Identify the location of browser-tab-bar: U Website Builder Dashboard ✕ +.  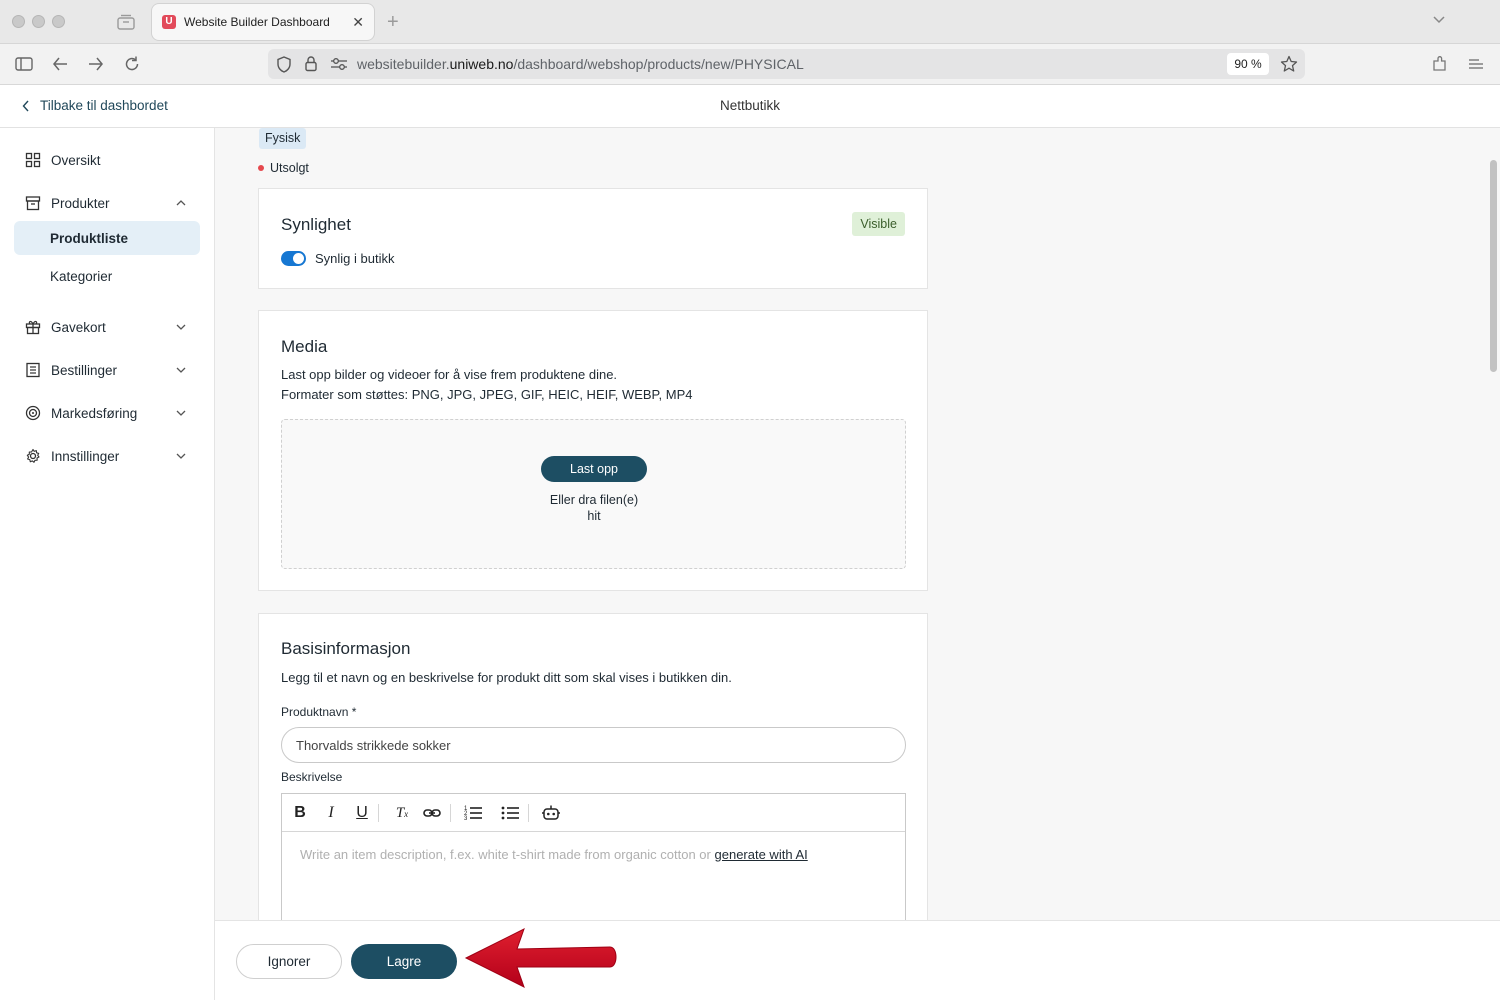
(750, 22).